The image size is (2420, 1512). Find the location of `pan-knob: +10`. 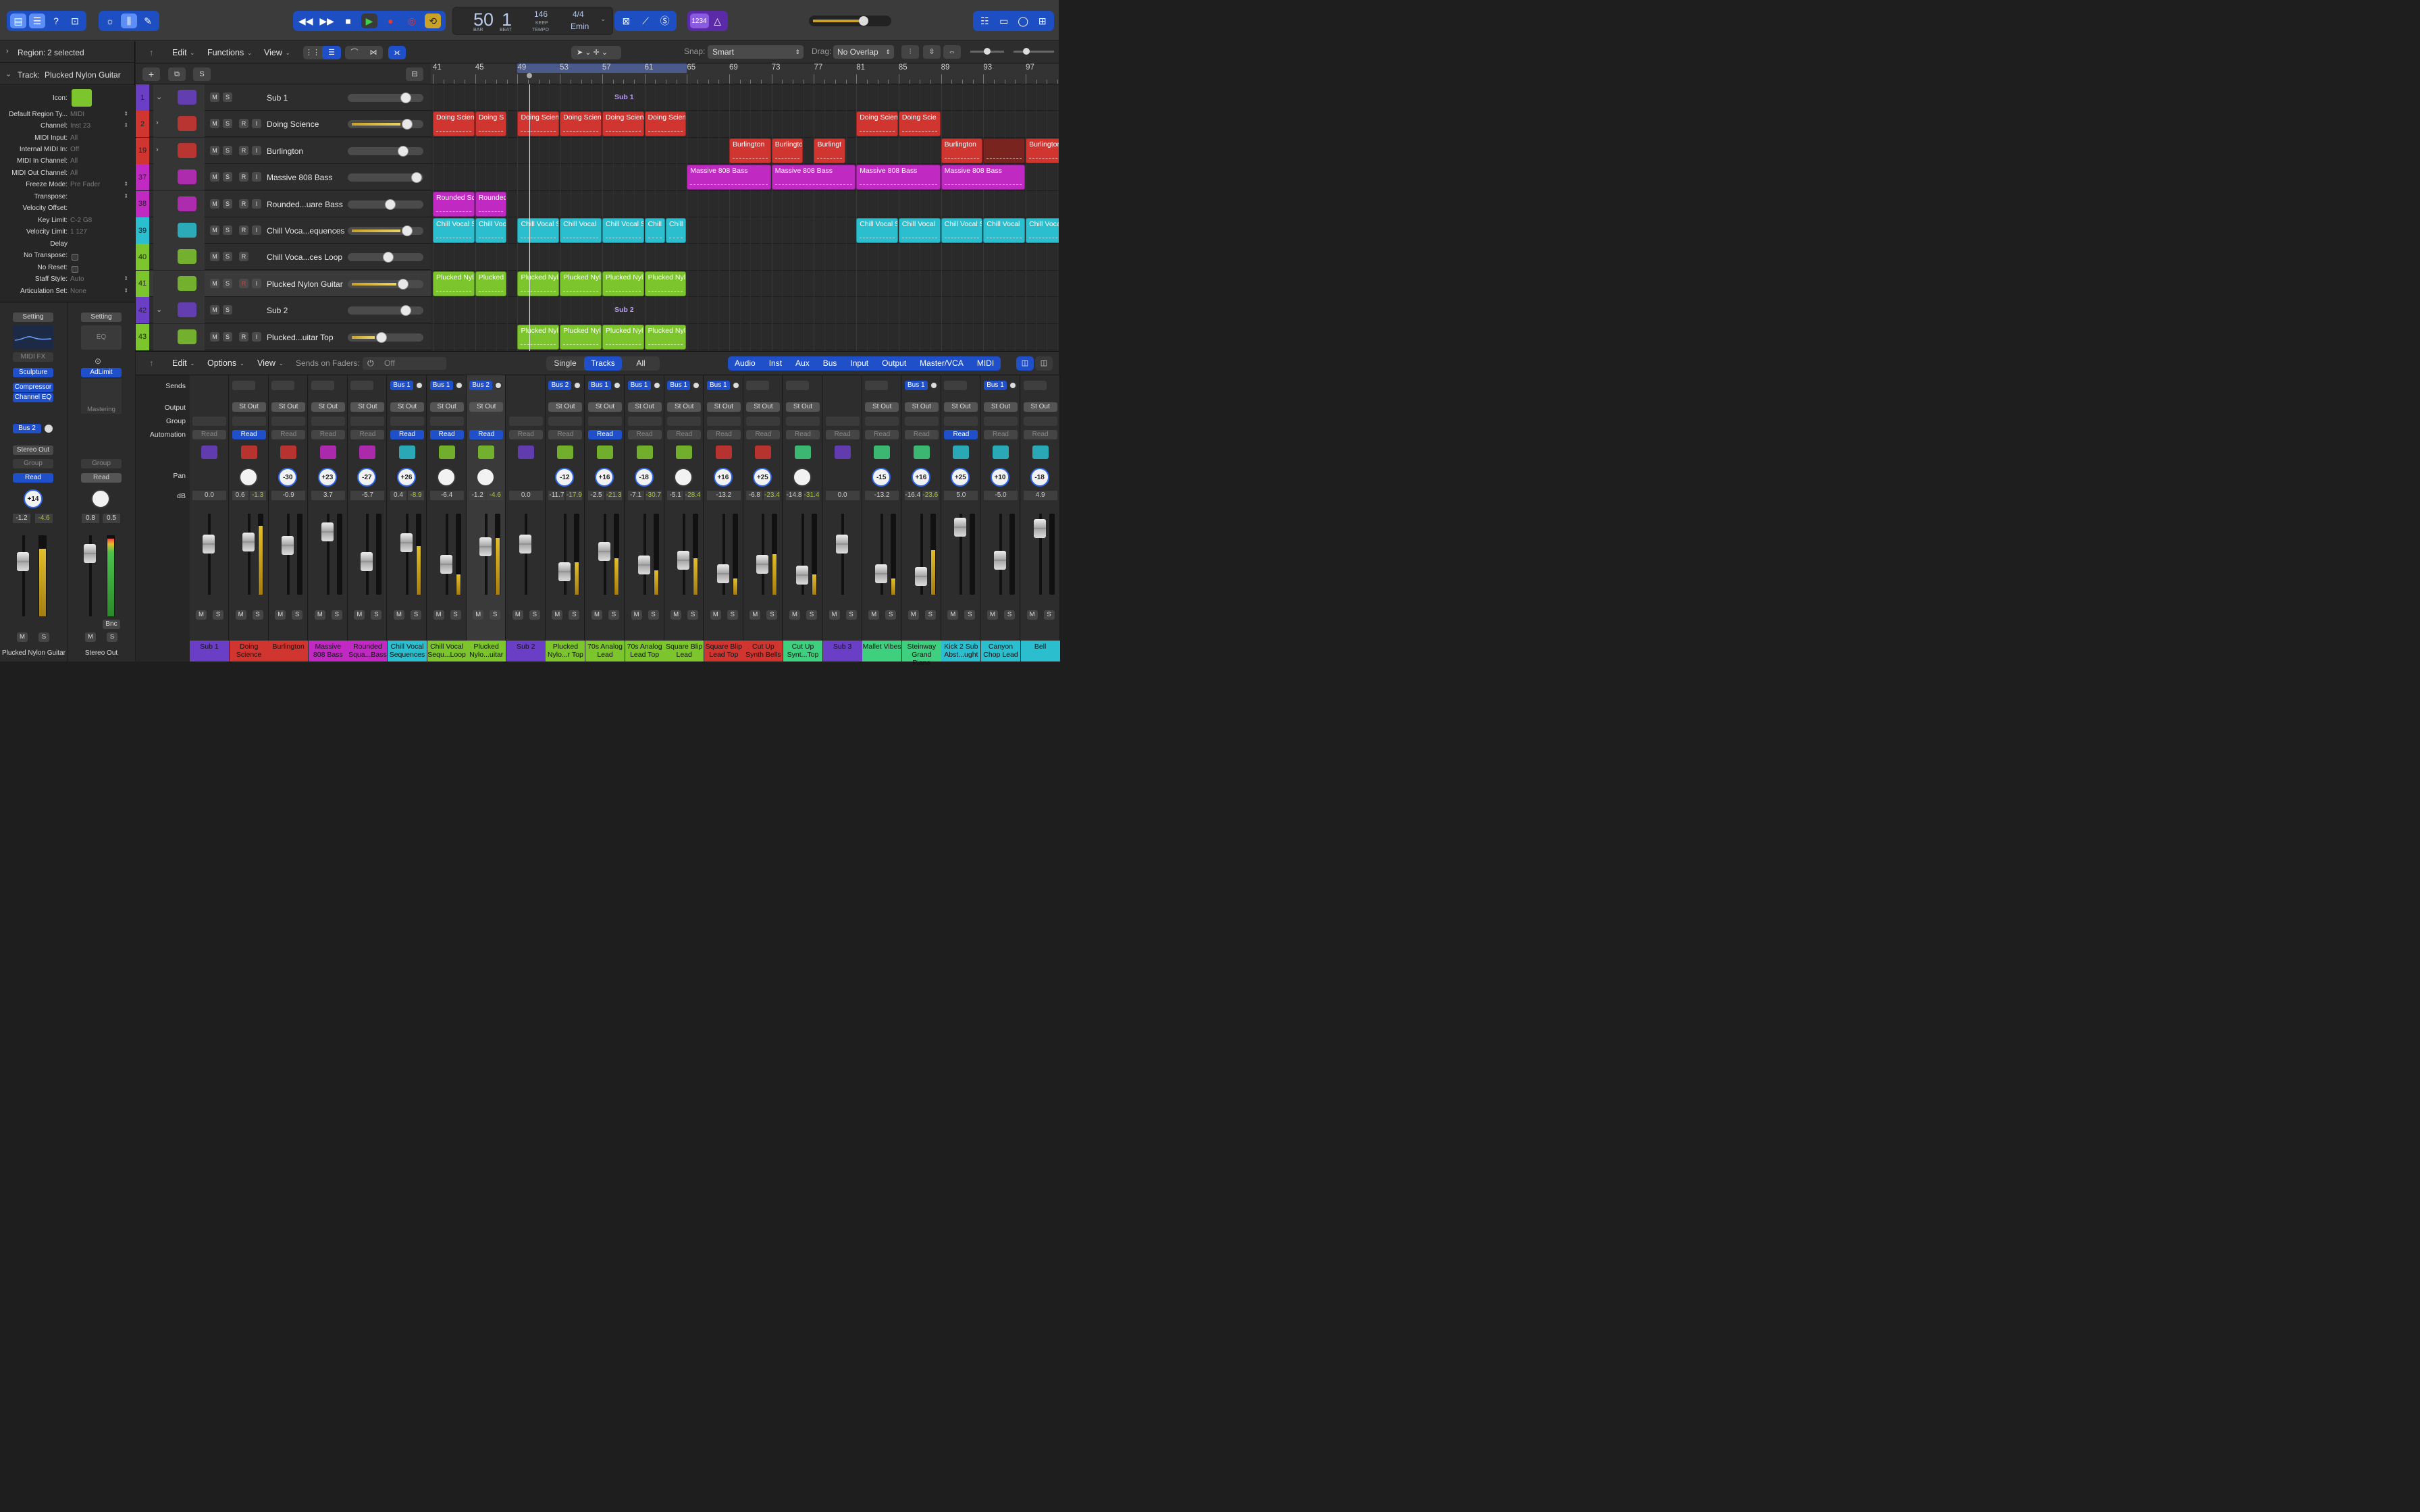

pan-knob: +10 is located at coordinates (1000, 477).